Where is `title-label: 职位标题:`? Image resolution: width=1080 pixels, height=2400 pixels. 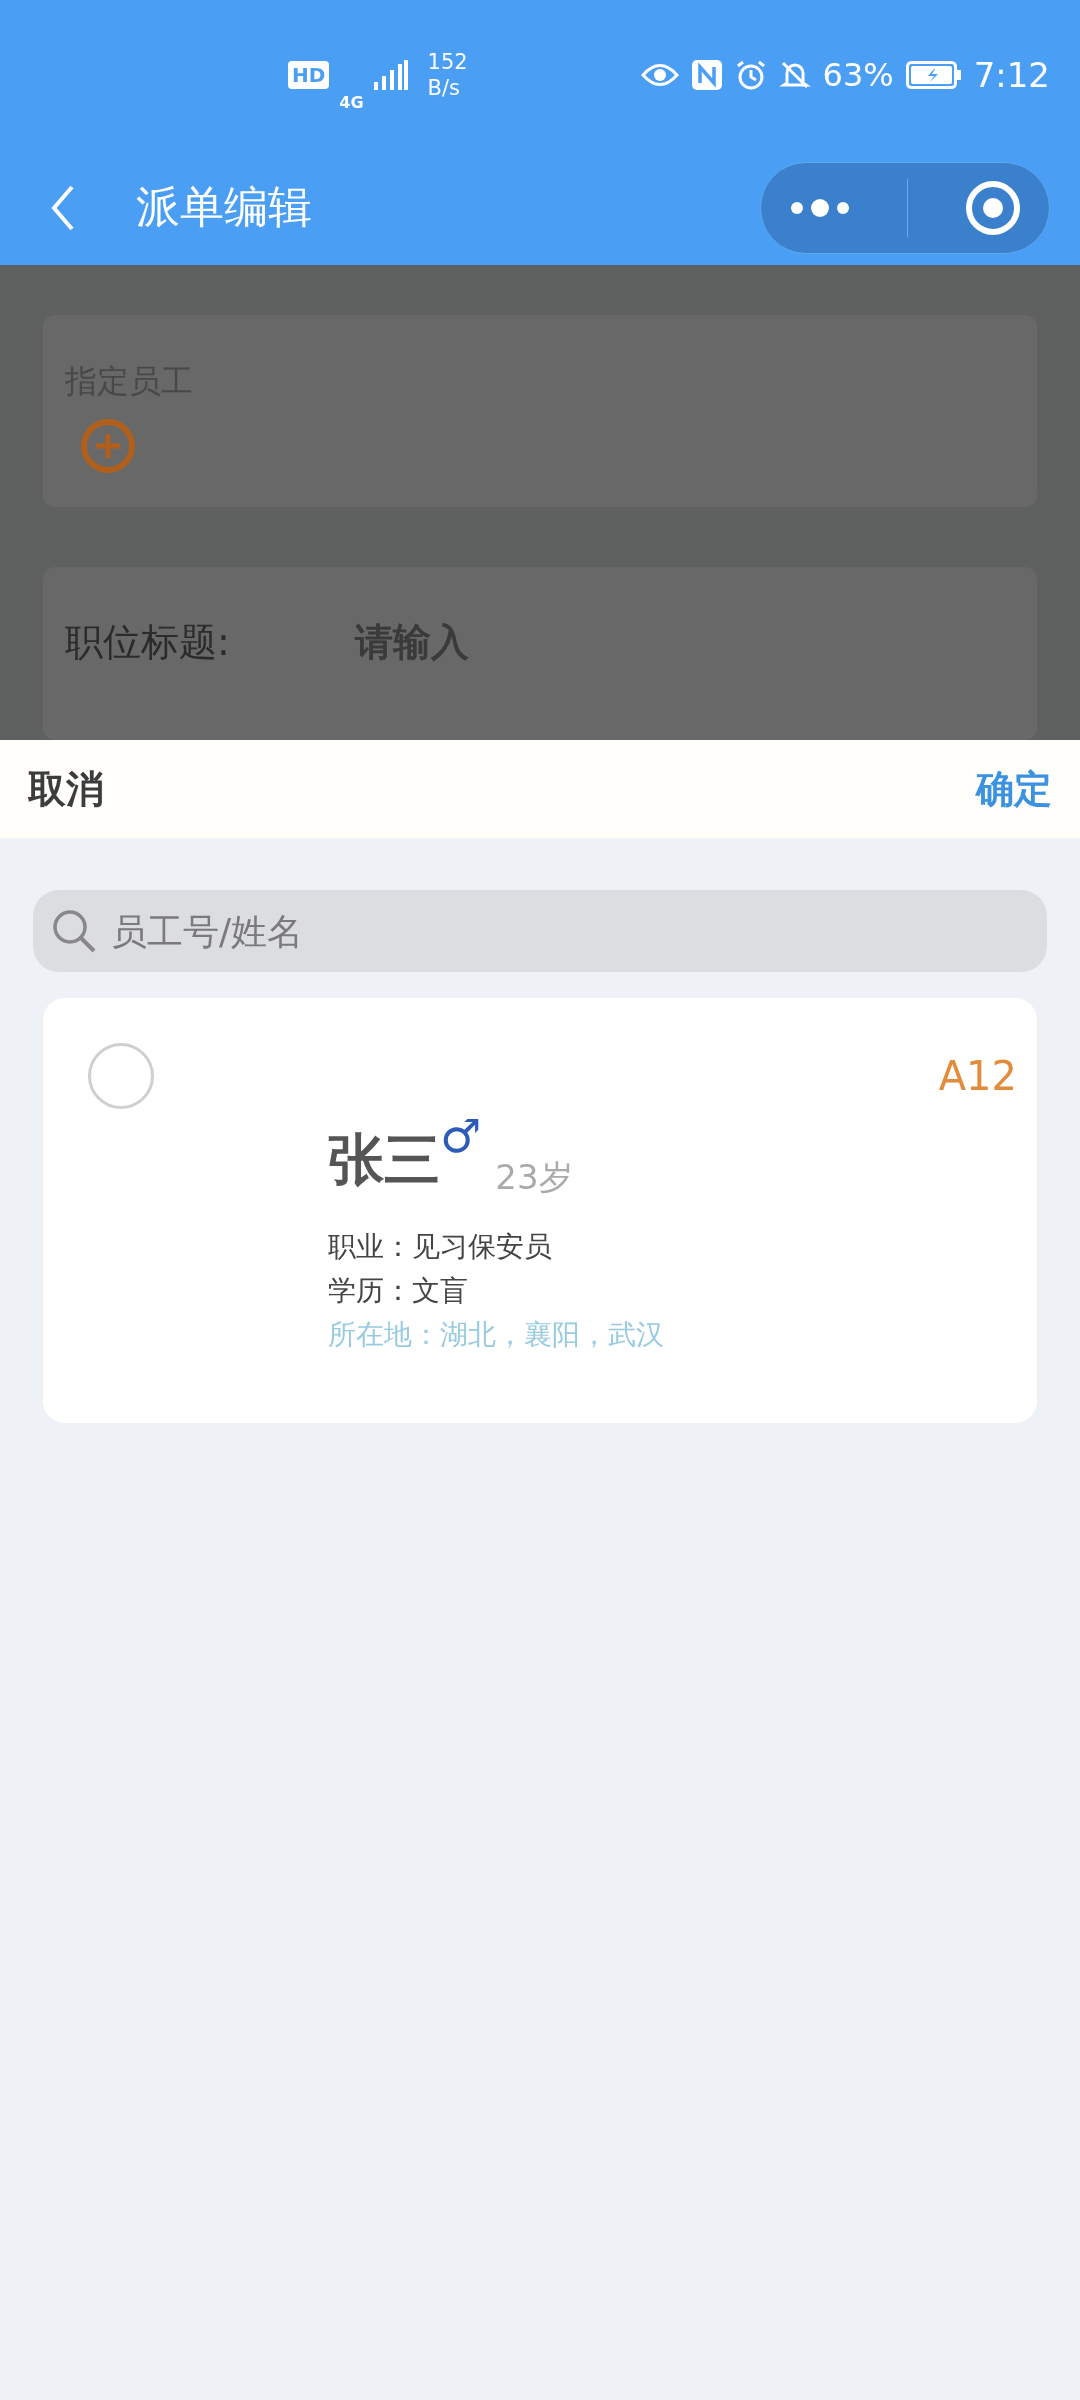
title-label: 职位标题: is located at coordinates (148, 643).